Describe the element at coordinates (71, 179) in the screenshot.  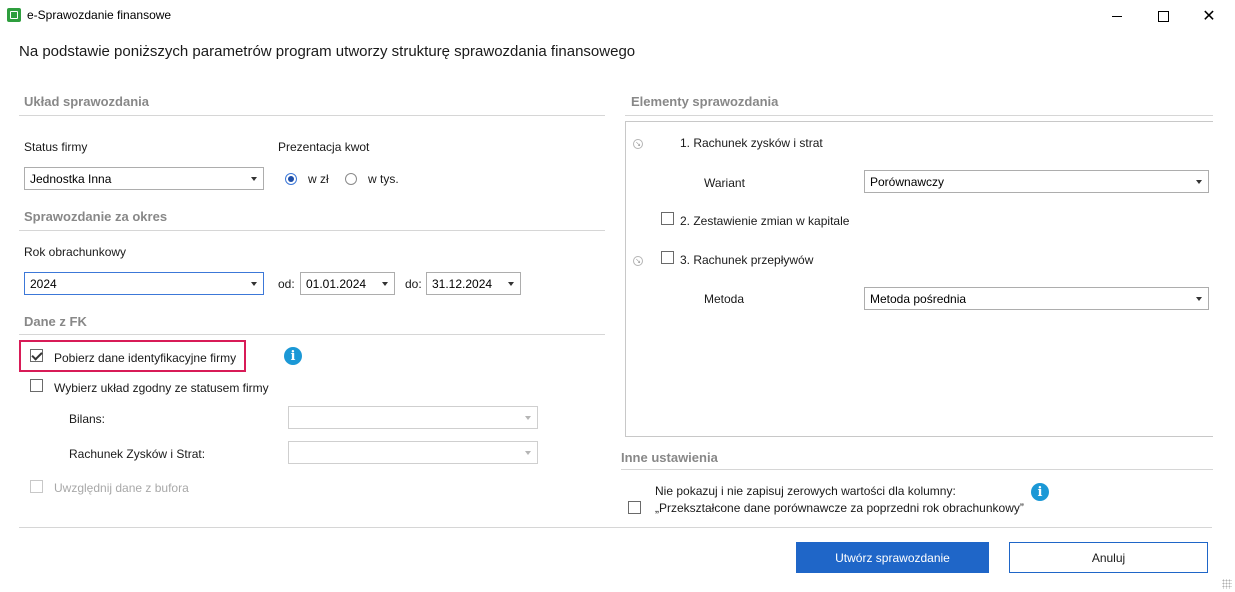
I see `status-firmy-value: Jednostka Inna` at that location.